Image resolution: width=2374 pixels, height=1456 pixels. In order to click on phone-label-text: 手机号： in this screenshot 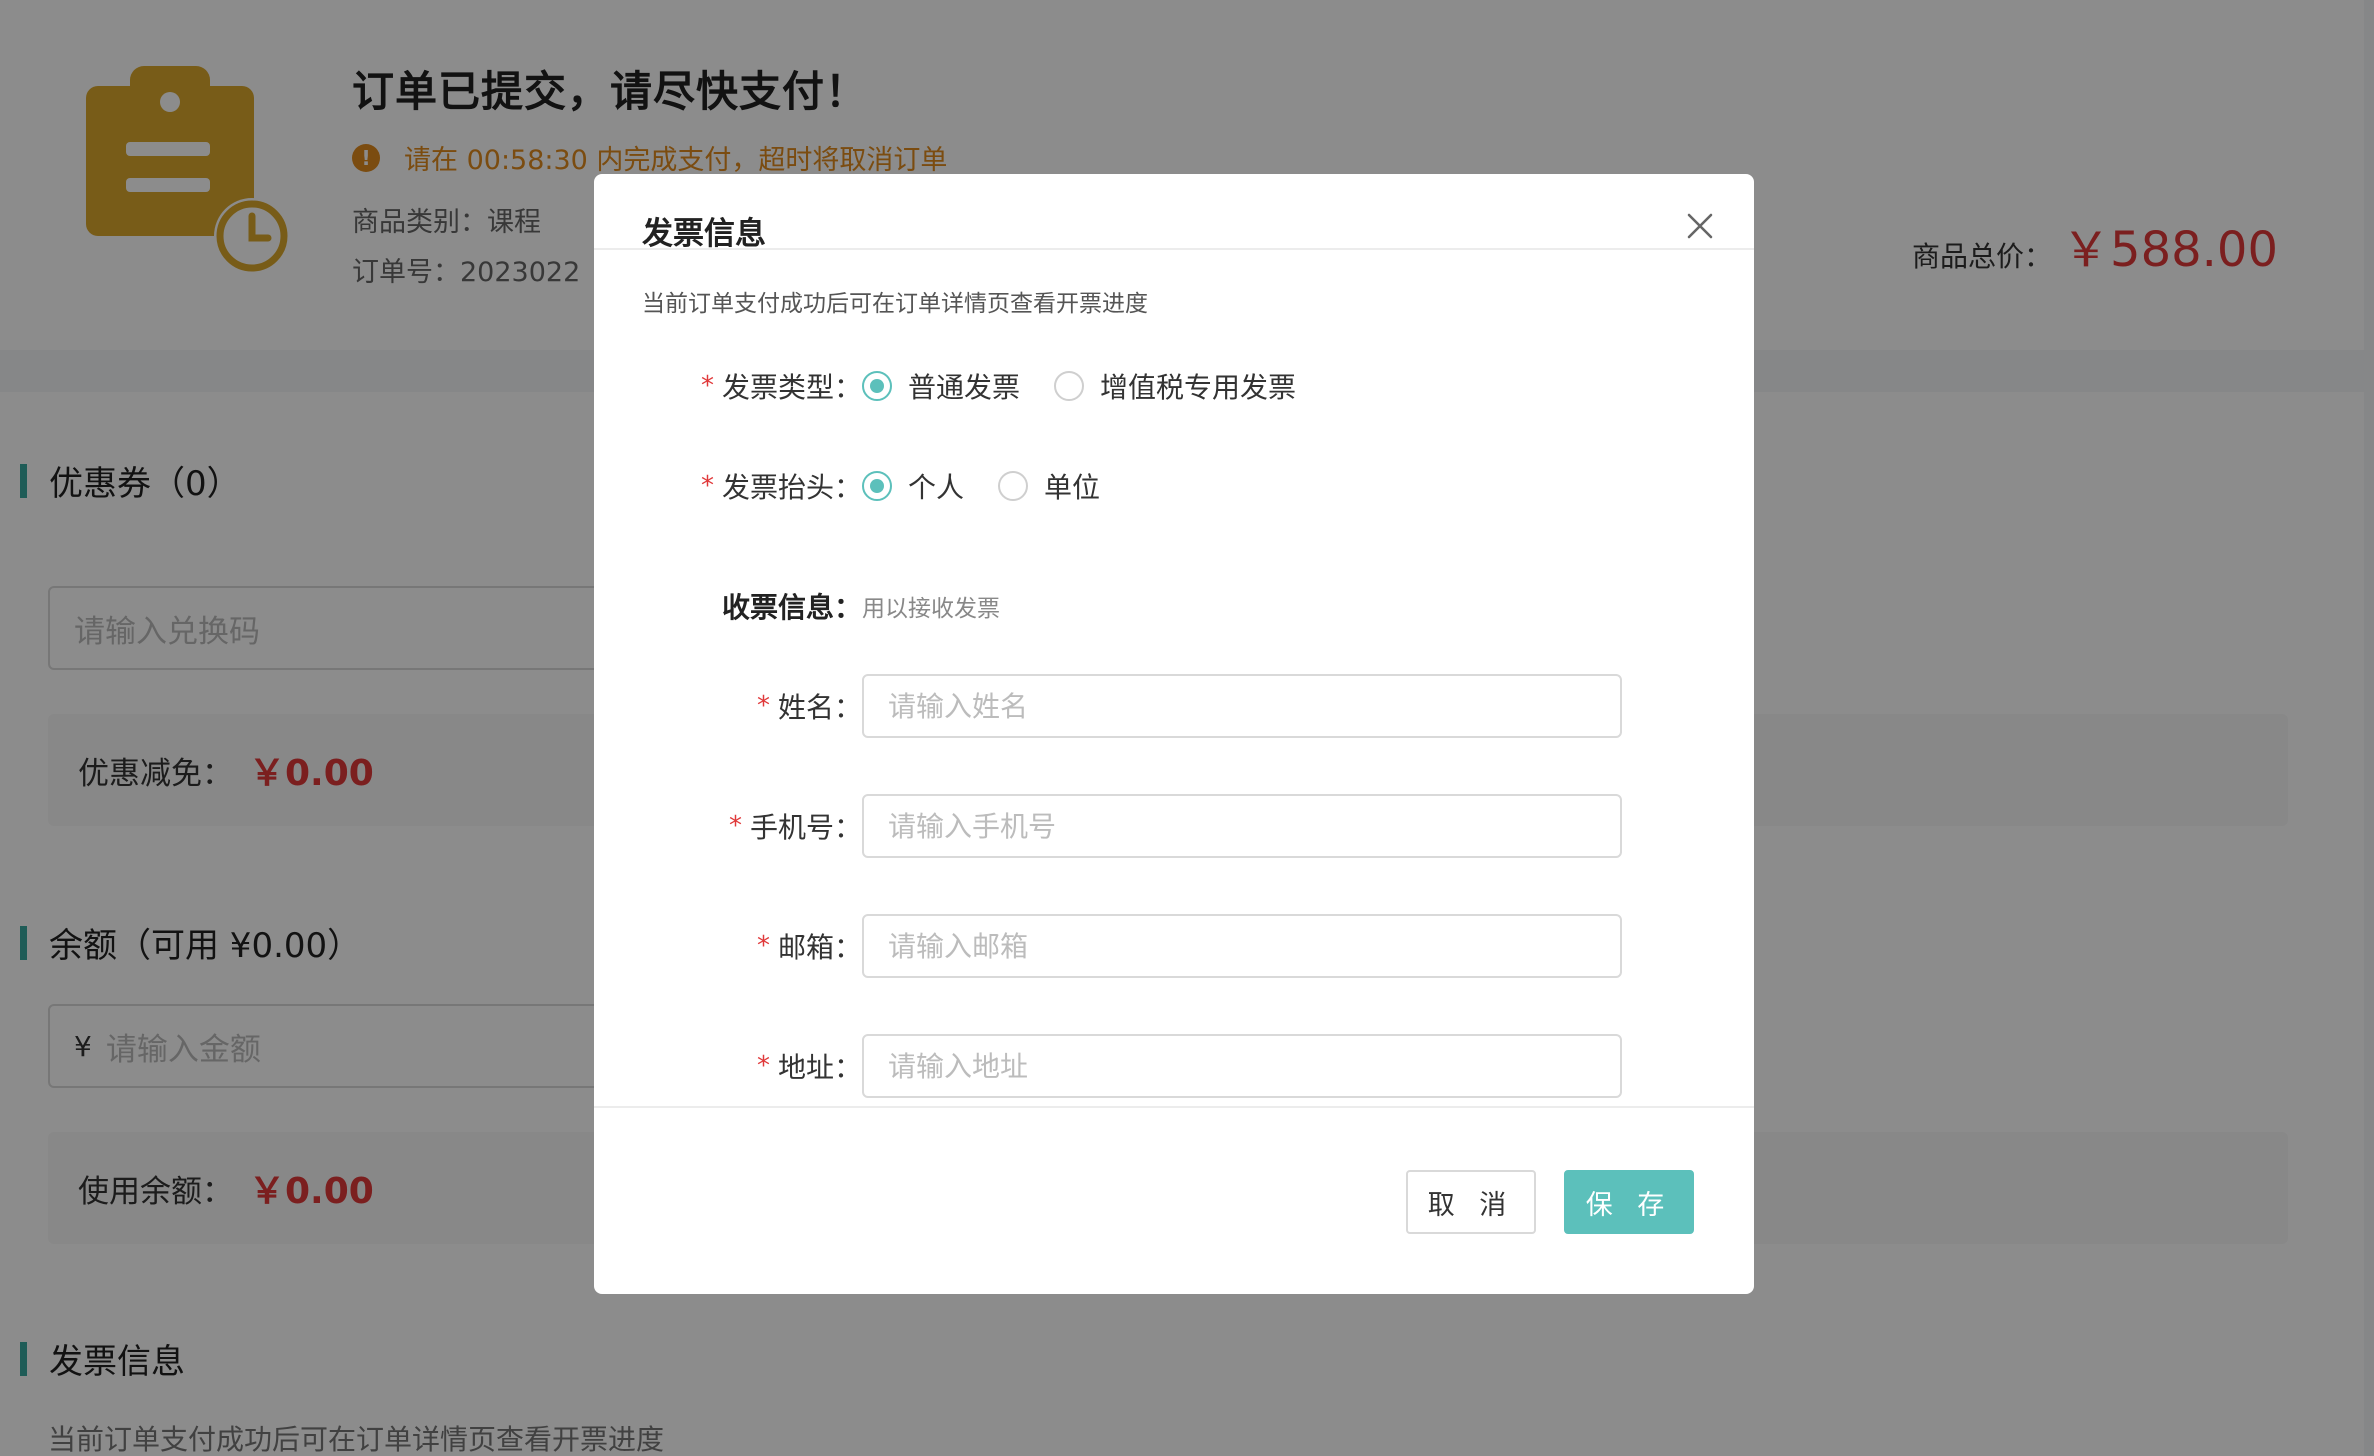, I will do `click(805, 827)`.